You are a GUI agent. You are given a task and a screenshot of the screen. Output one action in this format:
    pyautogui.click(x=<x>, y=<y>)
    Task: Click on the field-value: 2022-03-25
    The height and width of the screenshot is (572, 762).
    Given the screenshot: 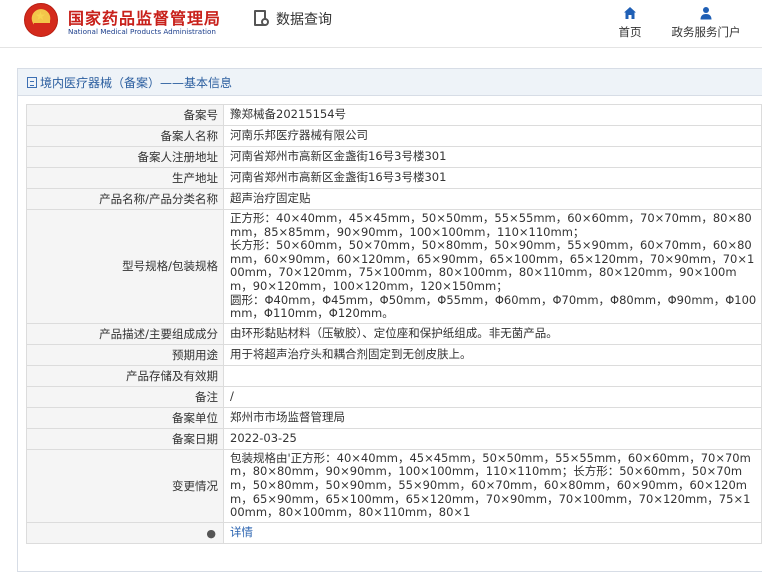 What is the action you would take?
    pyautogui.click(x=492, y=438)
    